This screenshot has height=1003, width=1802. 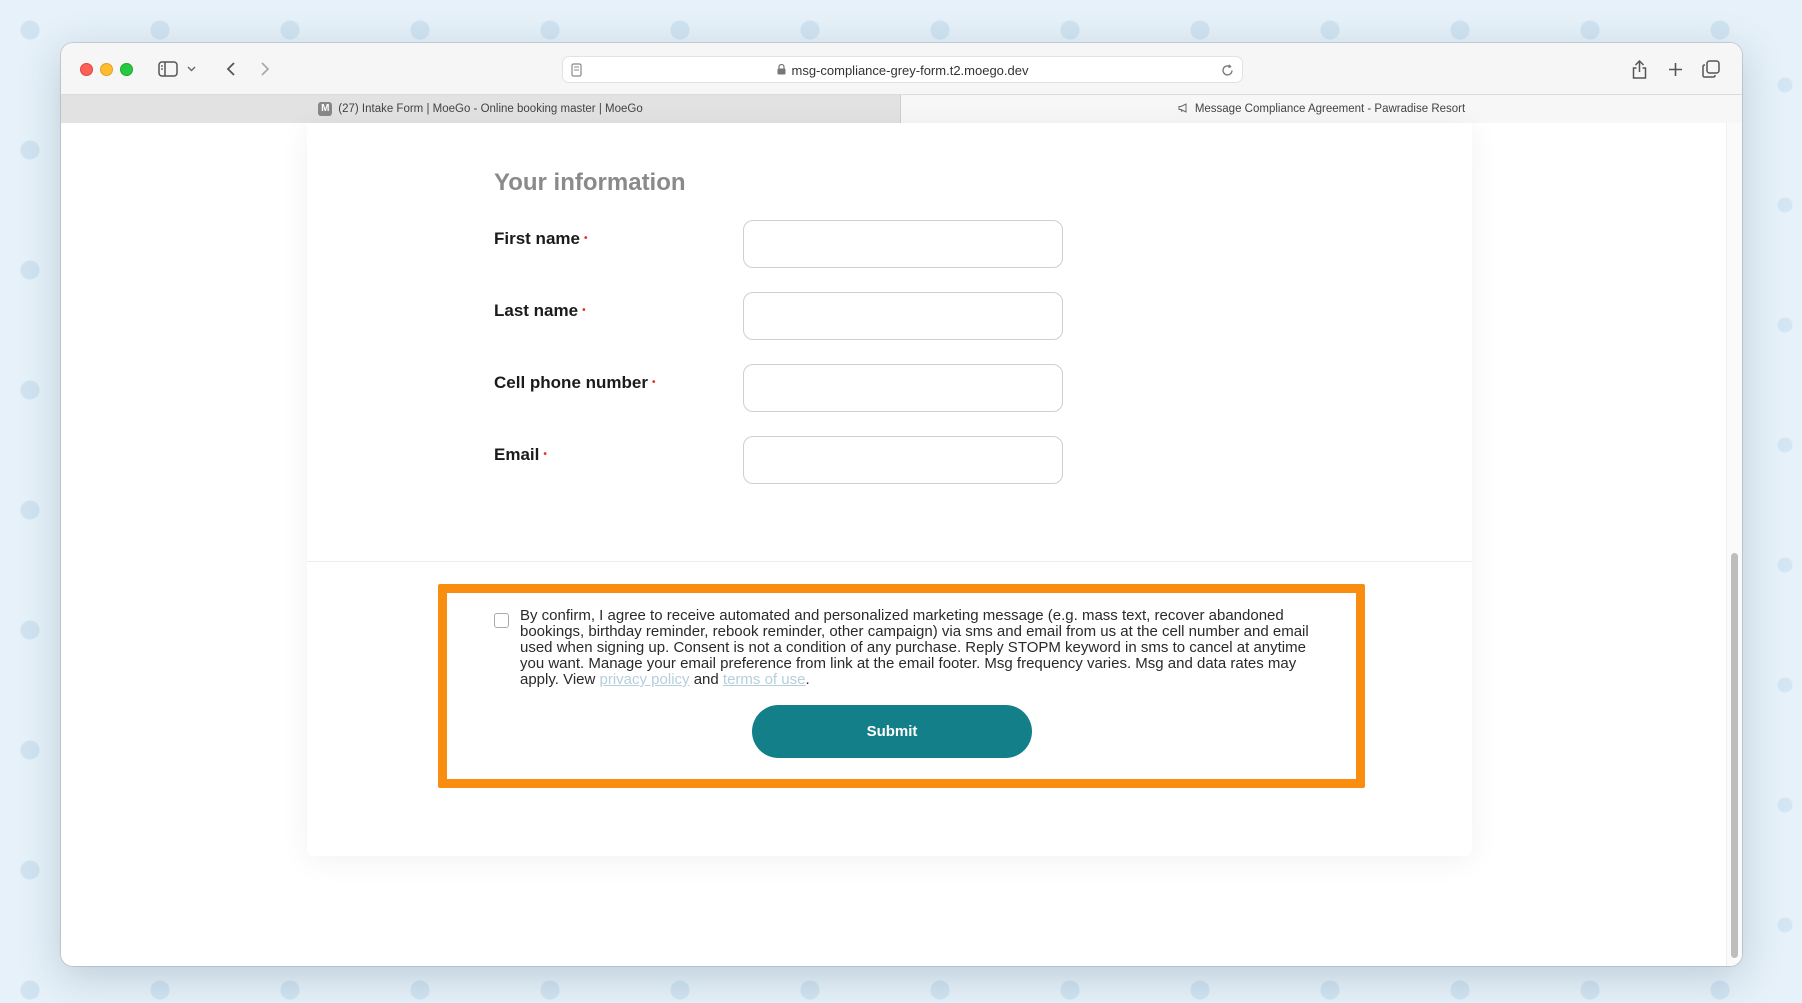 What do you see at coordinates (1711, 69) in the screenshot?
I see `tab-overview-icon` at bounding box center [1711, 69].